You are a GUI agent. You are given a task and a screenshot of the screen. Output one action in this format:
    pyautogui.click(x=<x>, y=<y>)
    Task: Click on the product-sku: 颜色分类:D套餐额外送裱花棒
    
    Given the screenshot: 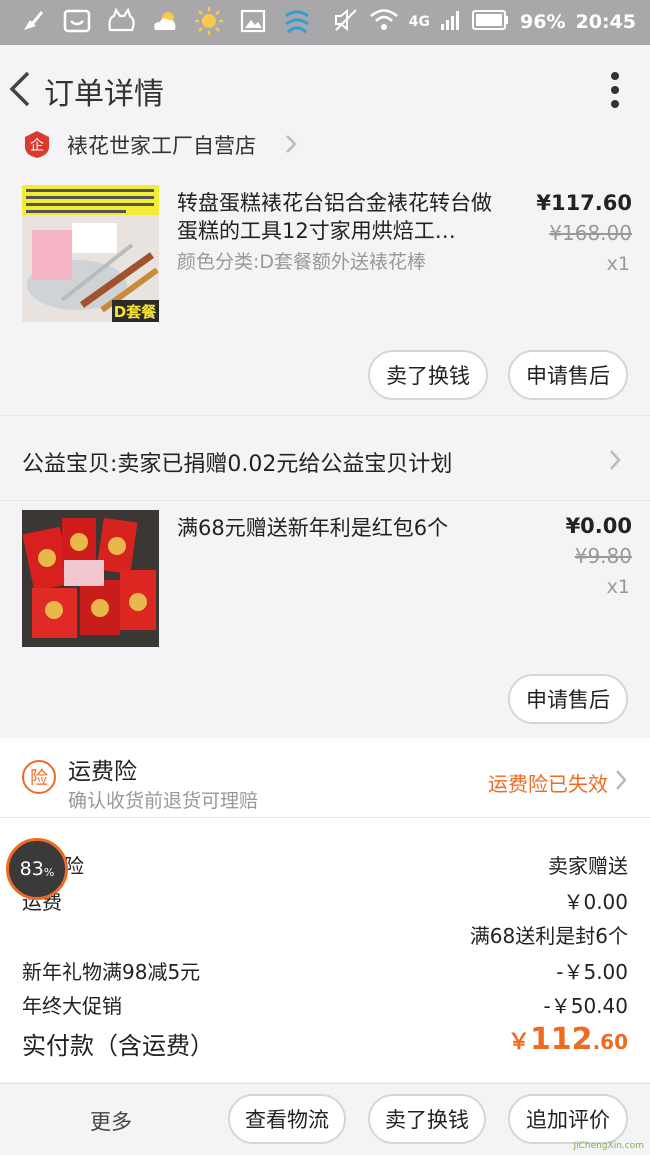 What is the action you would take?
    pyautogui.click(x=302, y=262)
    